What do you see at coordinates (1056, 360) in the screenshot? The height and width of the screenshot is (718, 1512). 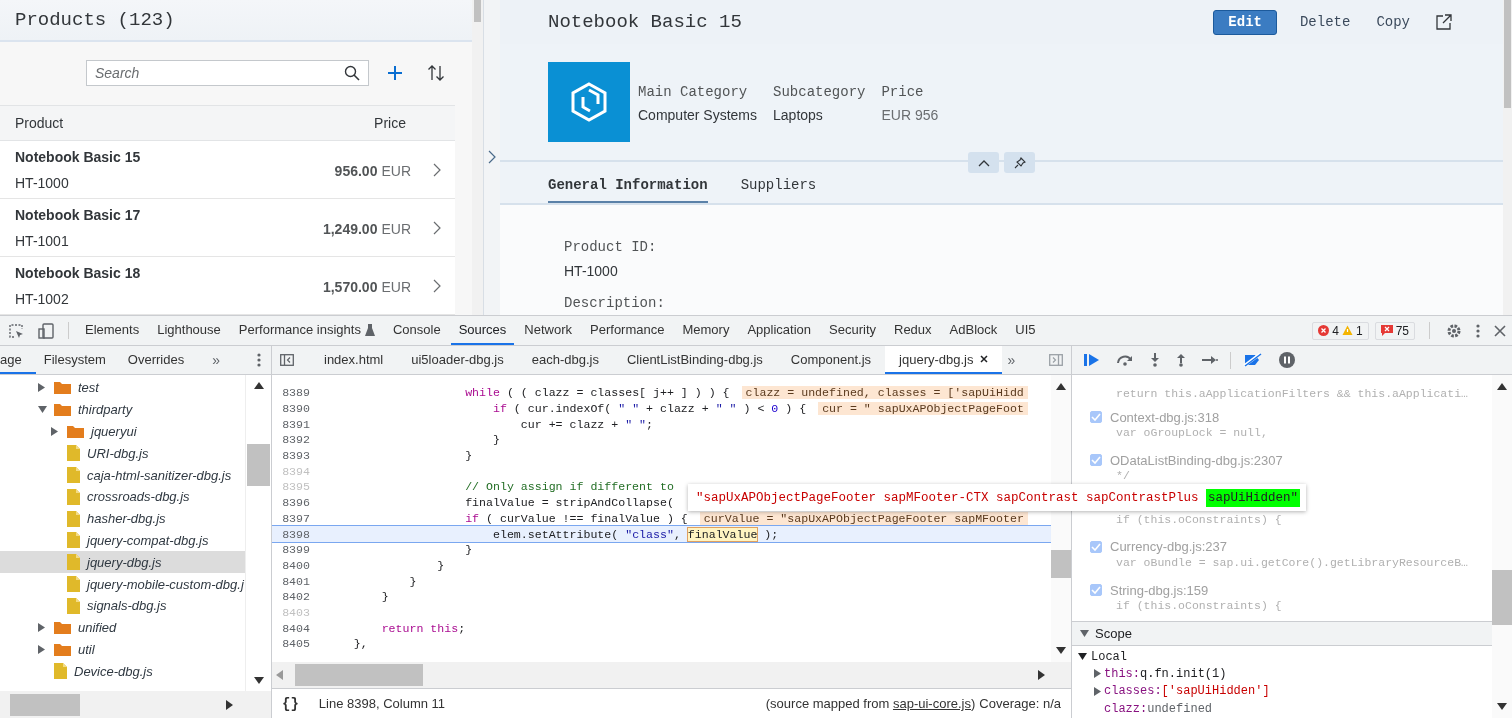 I see `toggle-debugger-icon` at bounding box center [1056, 360].